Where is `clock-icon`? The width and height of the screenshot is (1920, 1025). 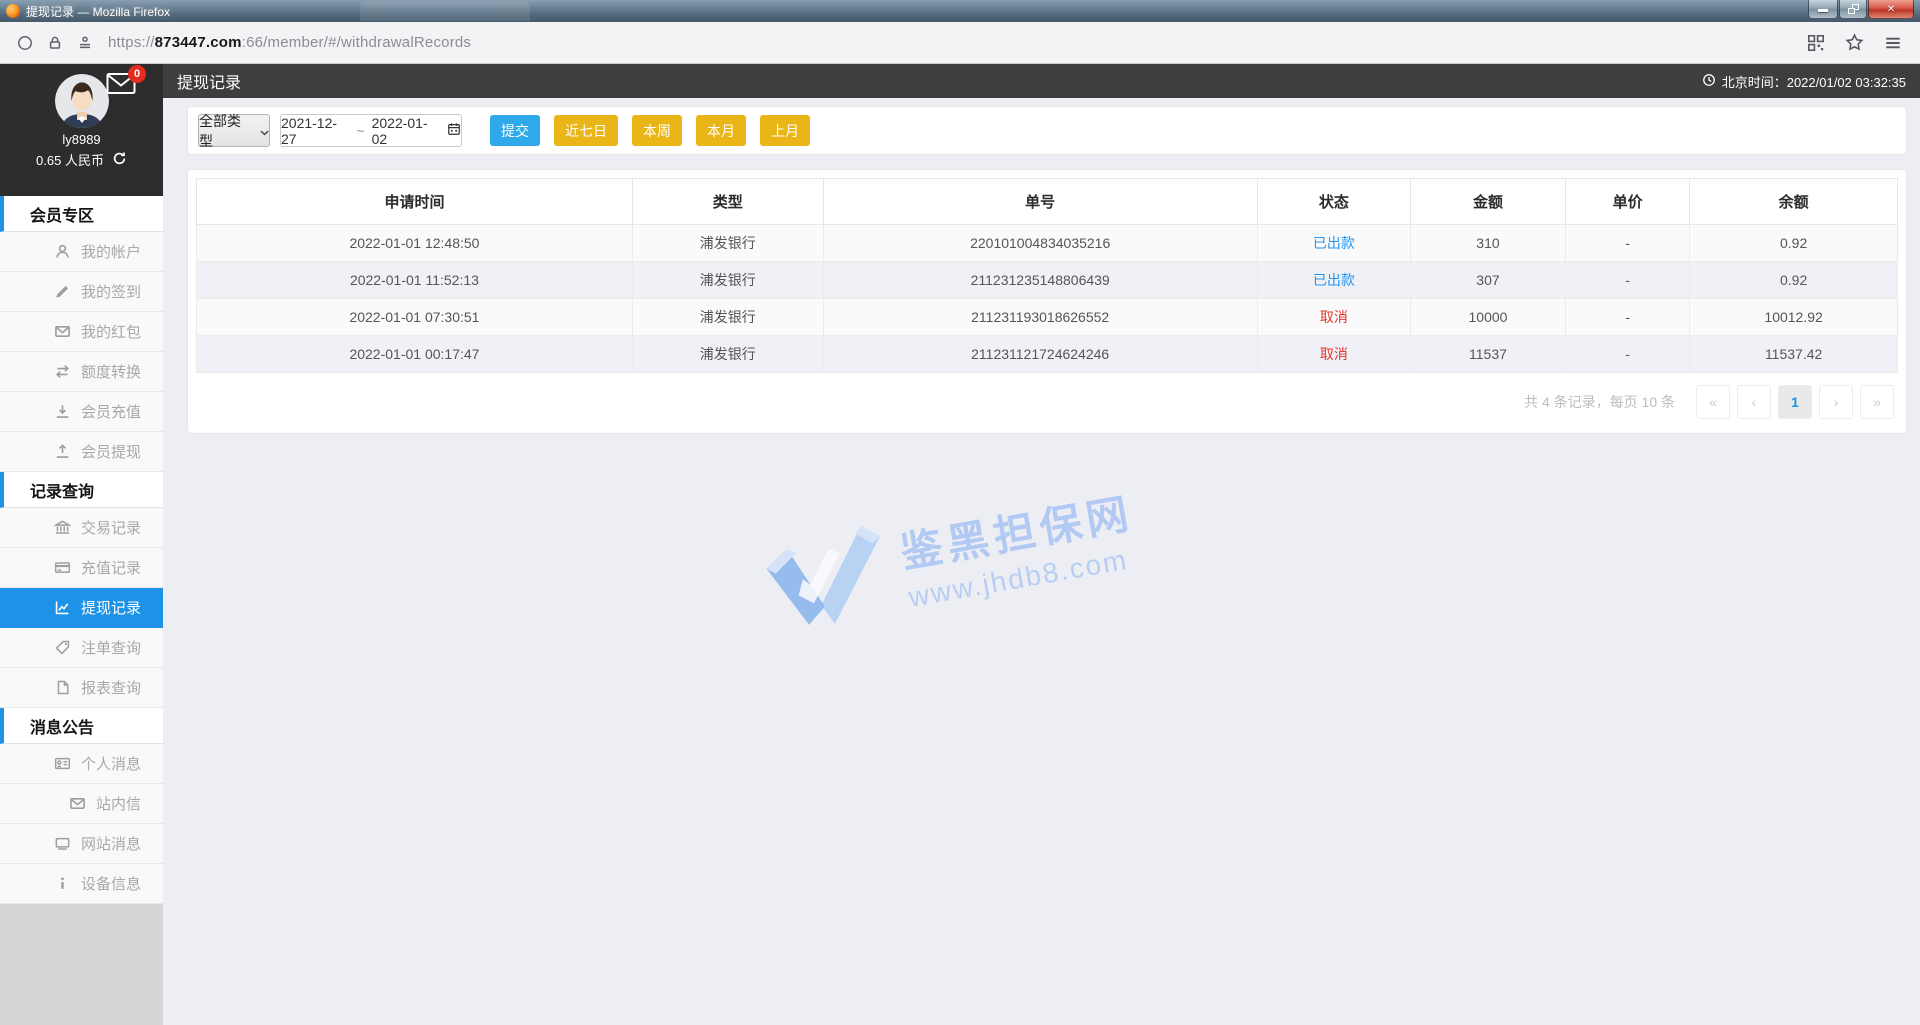
clock-icon is located at coordinates (1709, 81).